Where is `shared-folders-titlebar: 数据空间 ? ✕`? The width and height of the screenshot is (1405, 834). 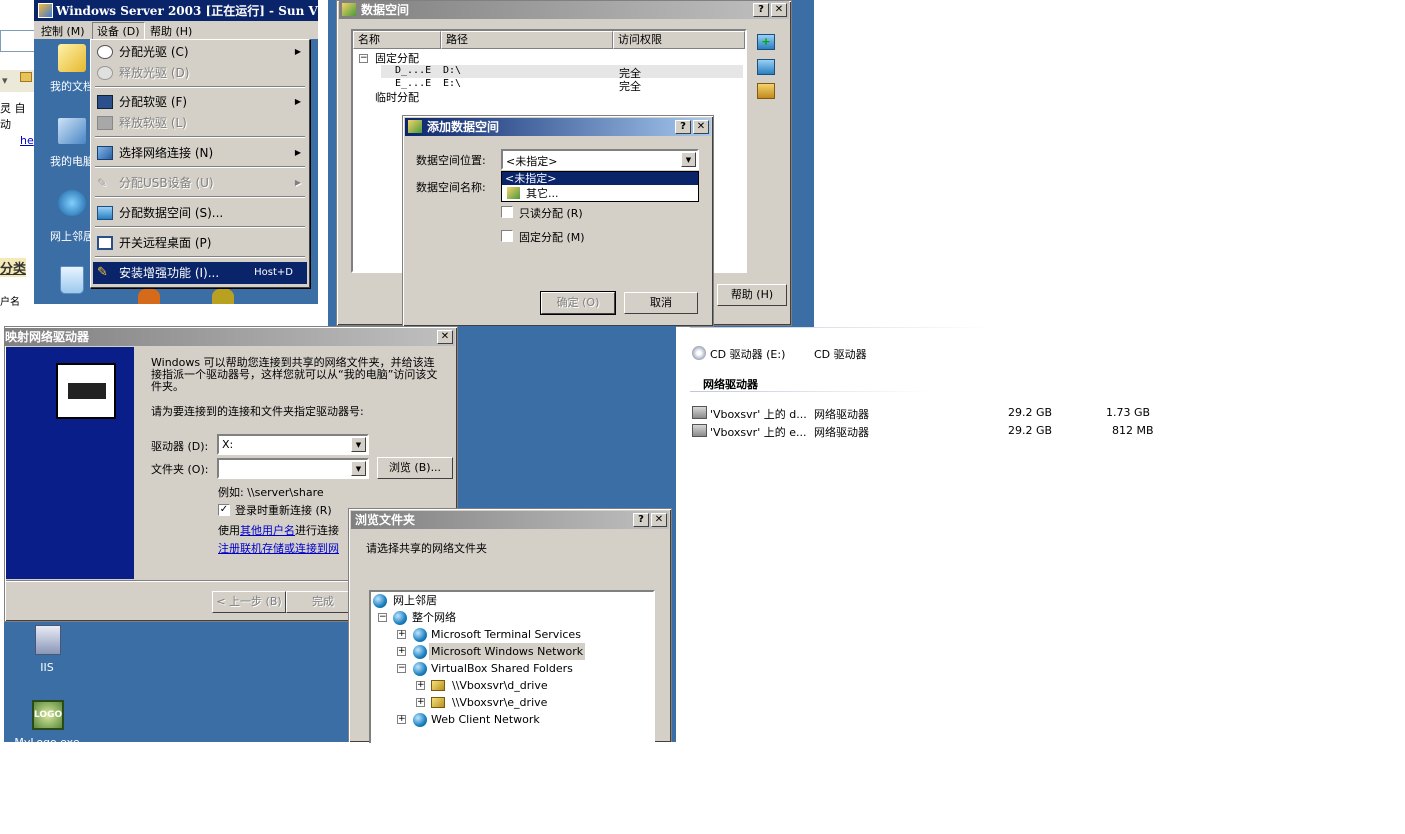
shared-folders-titlebar: 数据空间 ? ✕ is located at coordinates (564, 10).